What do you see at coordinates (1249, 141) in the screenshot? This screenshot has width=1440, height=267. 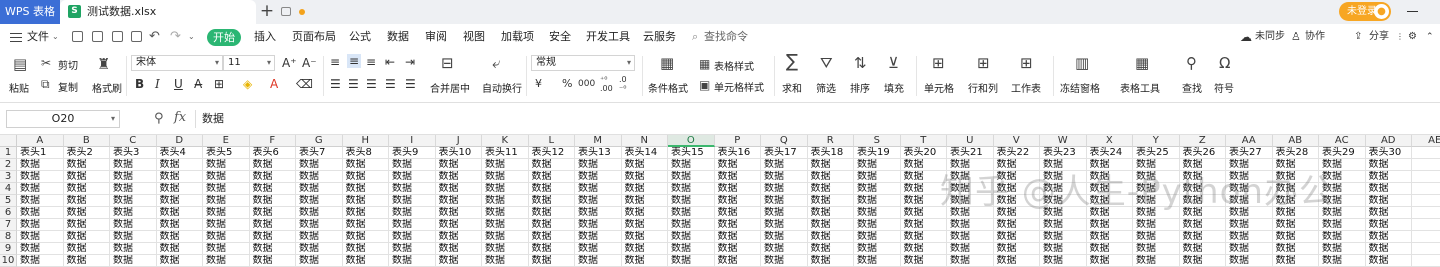 I see `column-header: AA` at bounding box center [1249, 141].